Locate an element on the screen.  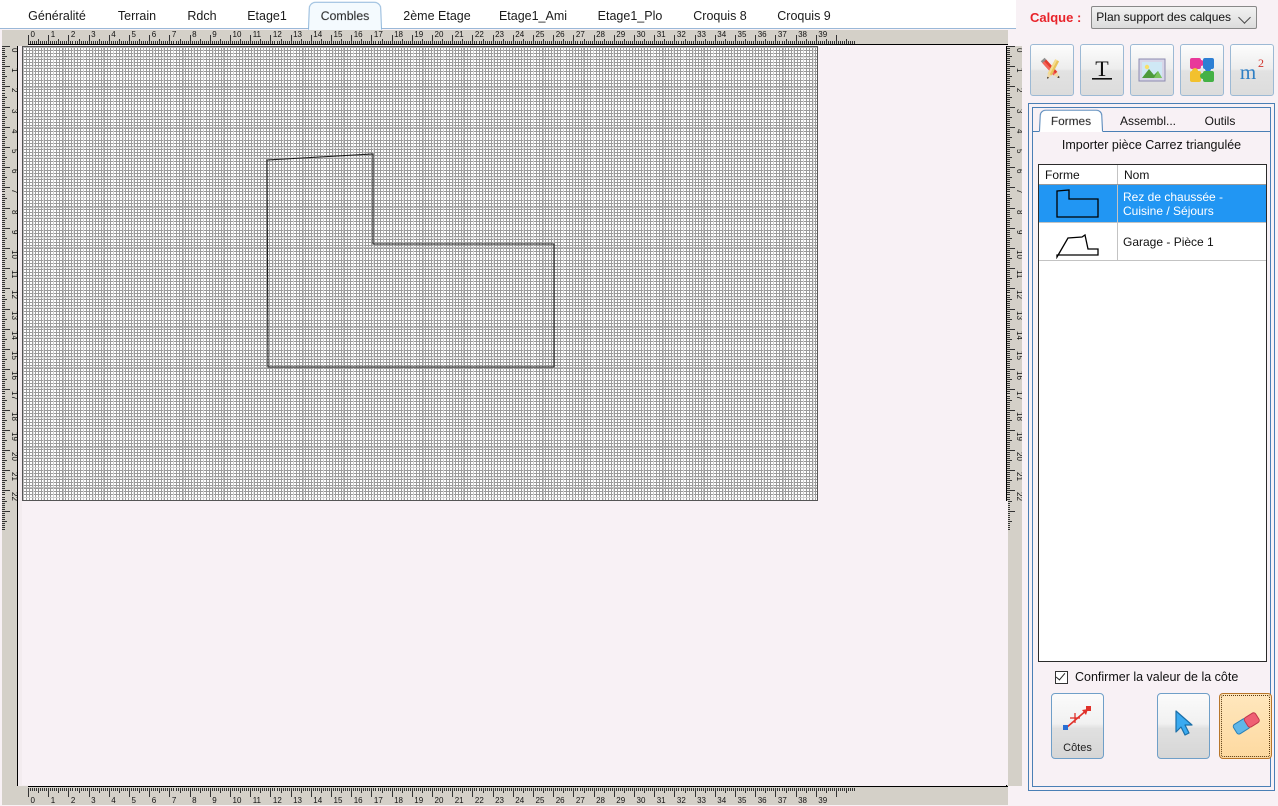
ruler-vertical-right: 0 1 2 3 4 5 6 7 8 9 10 11 12 13 14 15 16 17 18 19 20 21 22 is located at coordinates (1014, 416).